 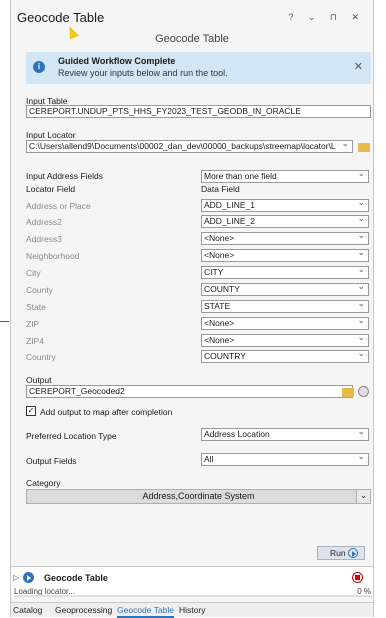 I want to click on input-locator-label: Input Locator, so click(x=51, y=135).